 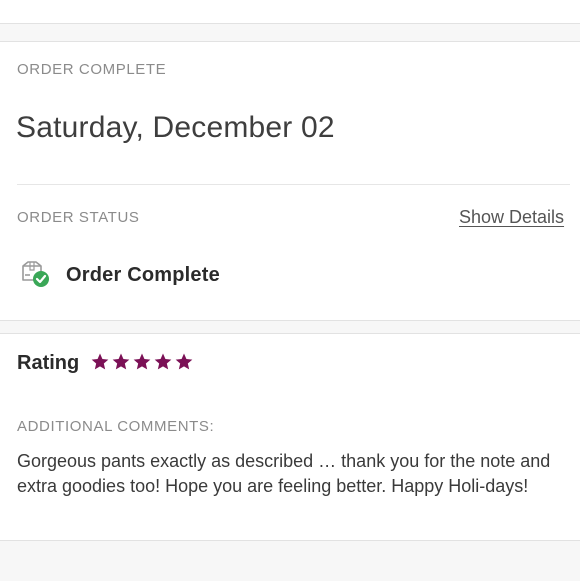 I want to click on package-check-icon, so click(x=35, y=275).